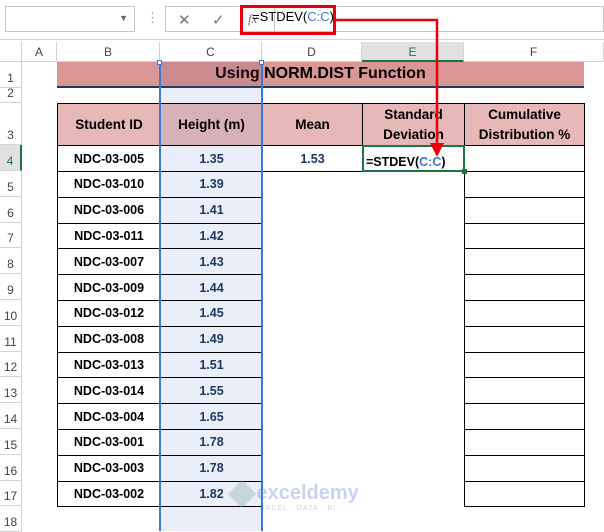  What do you see at coordinates (70, 19) in the screenshot?
I see `name-box: ▼` at bounding box center [70, 19].